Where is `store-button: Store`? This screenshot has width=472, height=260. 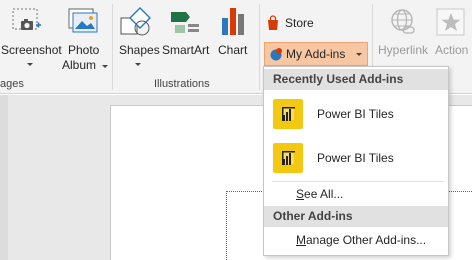 store-button: Store is located at coordinates (290, 23).